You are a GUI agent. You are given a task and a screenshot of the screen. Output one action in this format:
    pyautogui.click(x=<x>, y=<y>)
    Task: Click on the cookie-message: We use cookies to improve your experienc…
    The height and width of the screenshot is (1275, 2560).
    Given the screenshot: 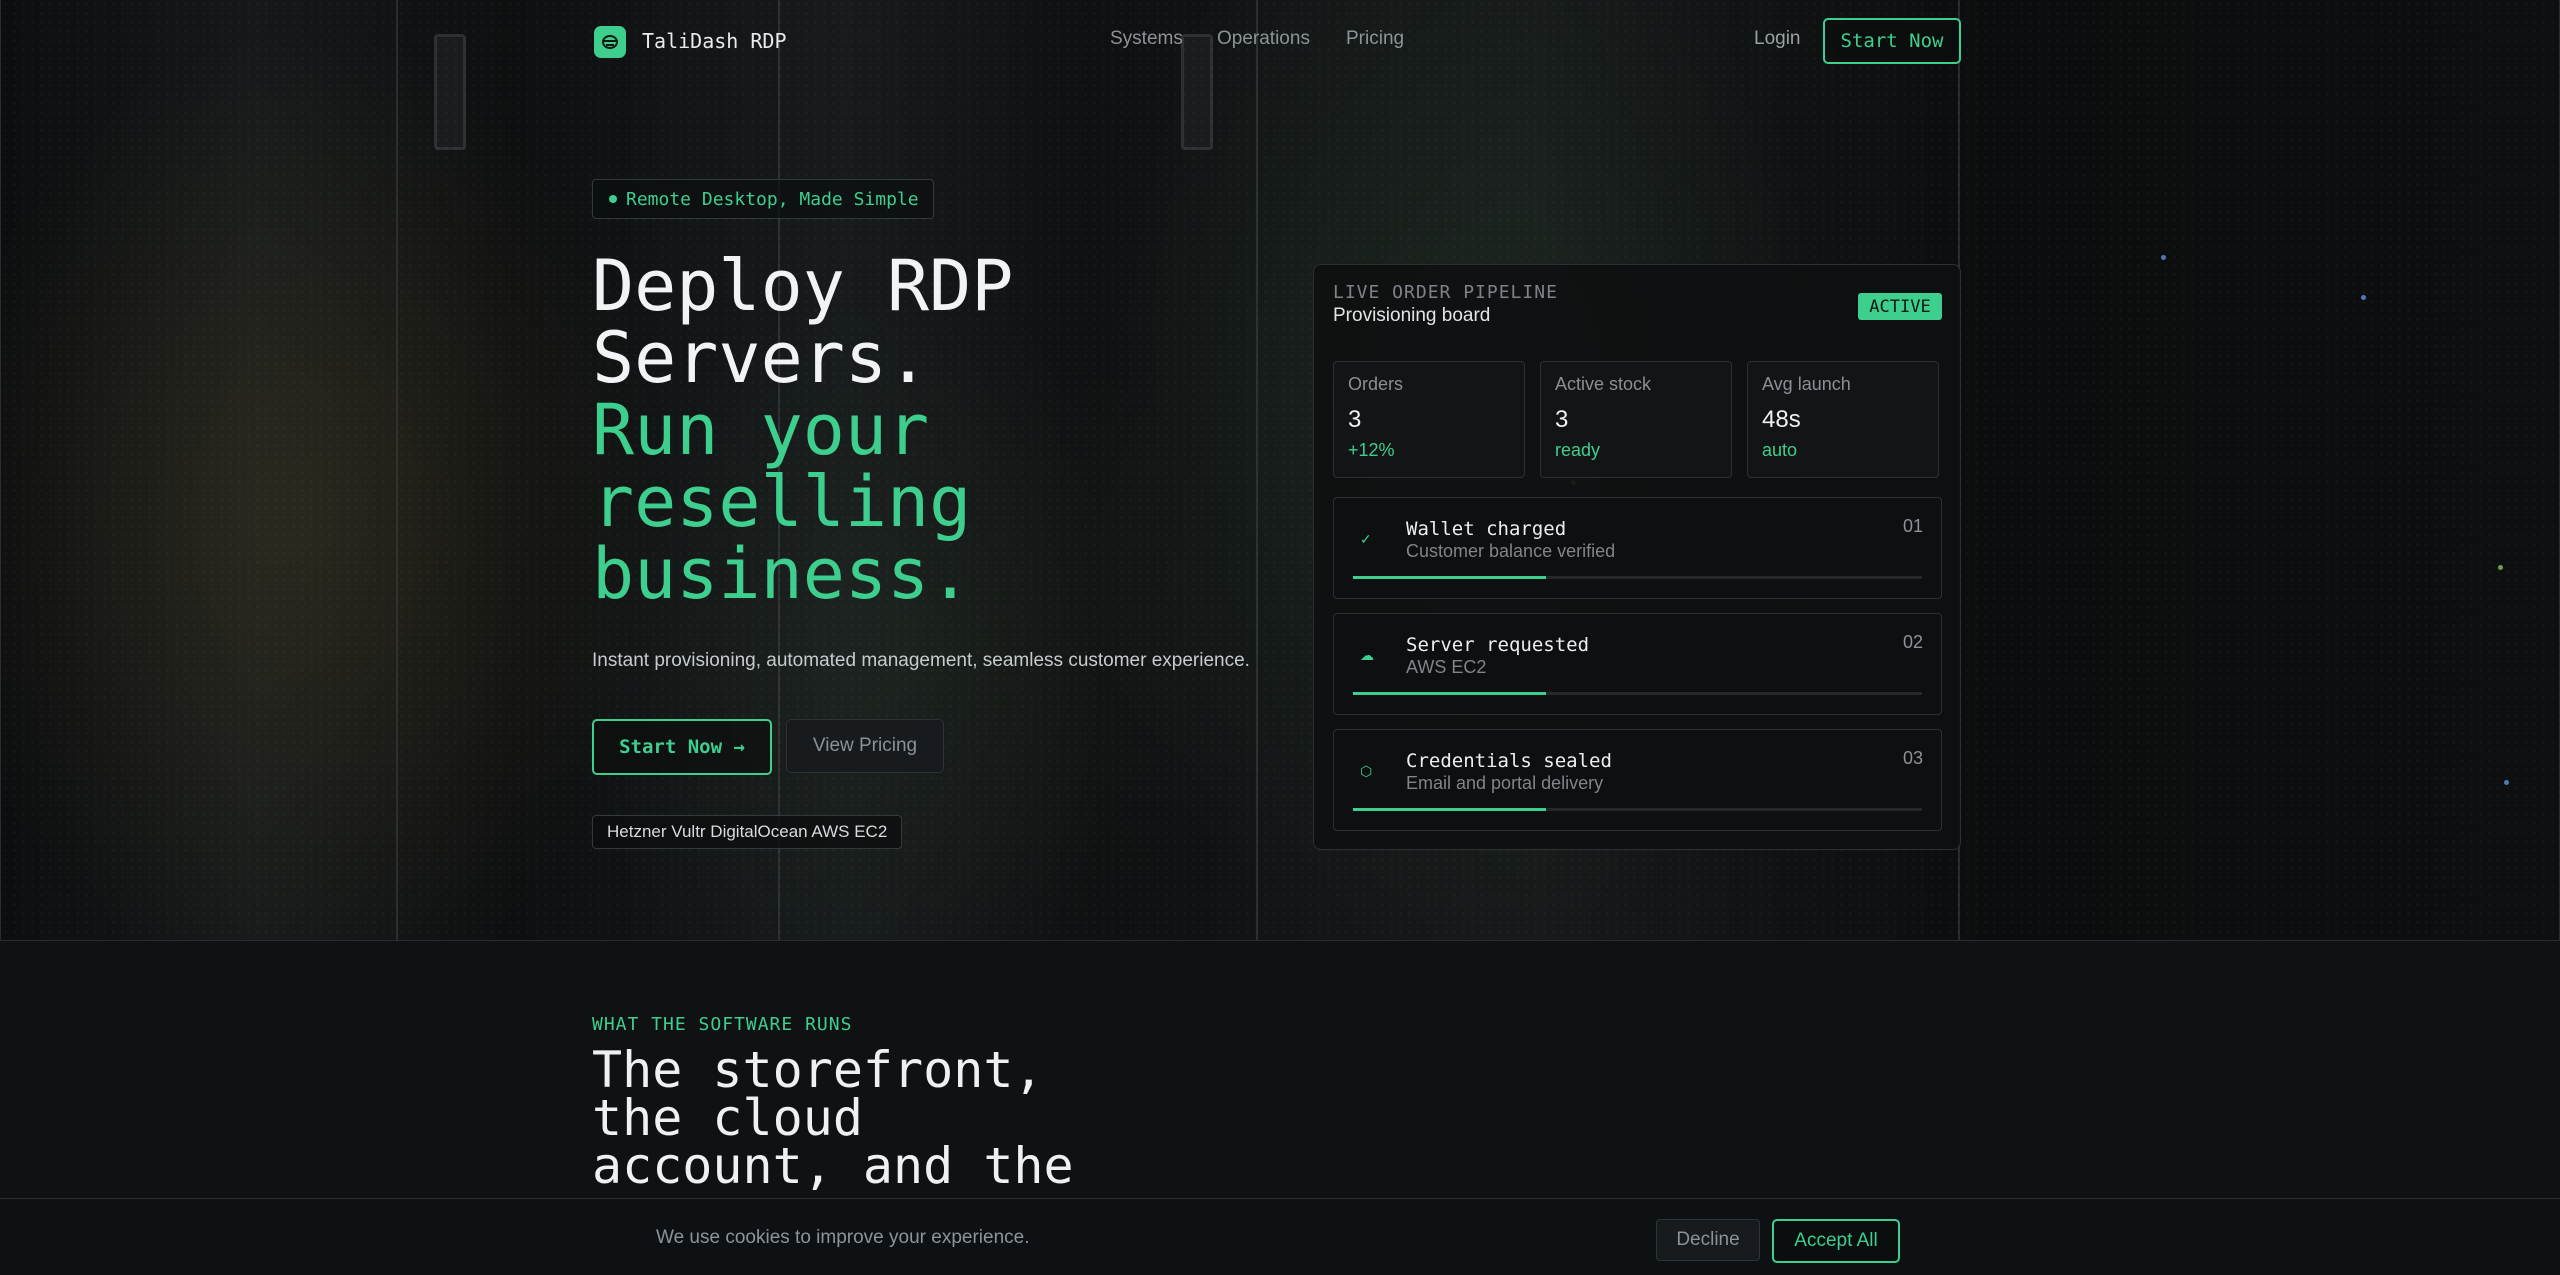 What is the action you would take?
    pyautogui.click(x=843, y=1237)
    